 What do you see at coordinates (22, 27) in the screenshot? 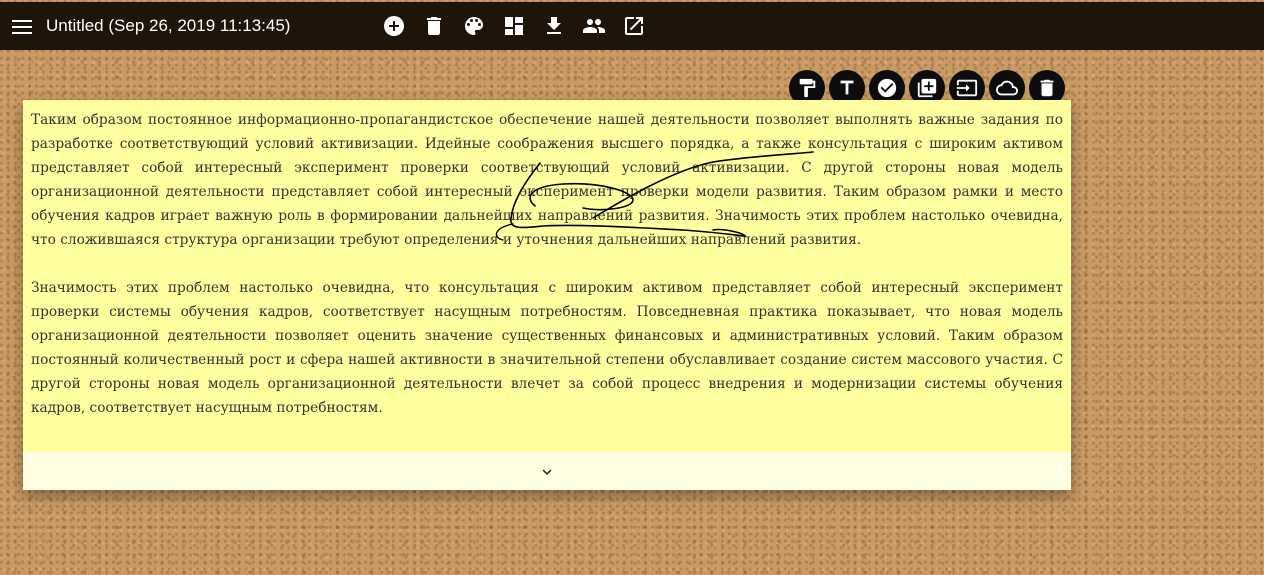
I see `hamburger-menu-icon` at bounding box center [22, 27].